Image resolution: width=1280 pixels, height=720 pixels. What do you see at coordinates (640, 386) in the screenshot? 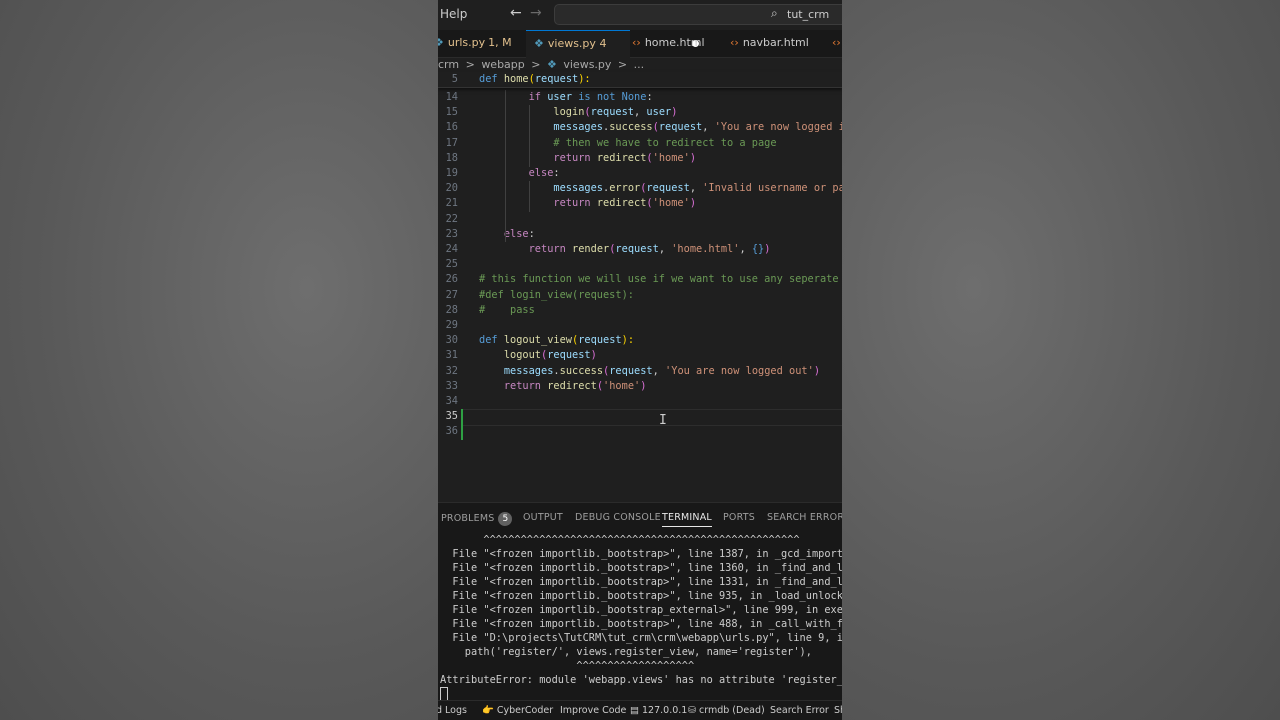
I see `code-line: 33 return redirect('home')` at bounding box center [640, 386].